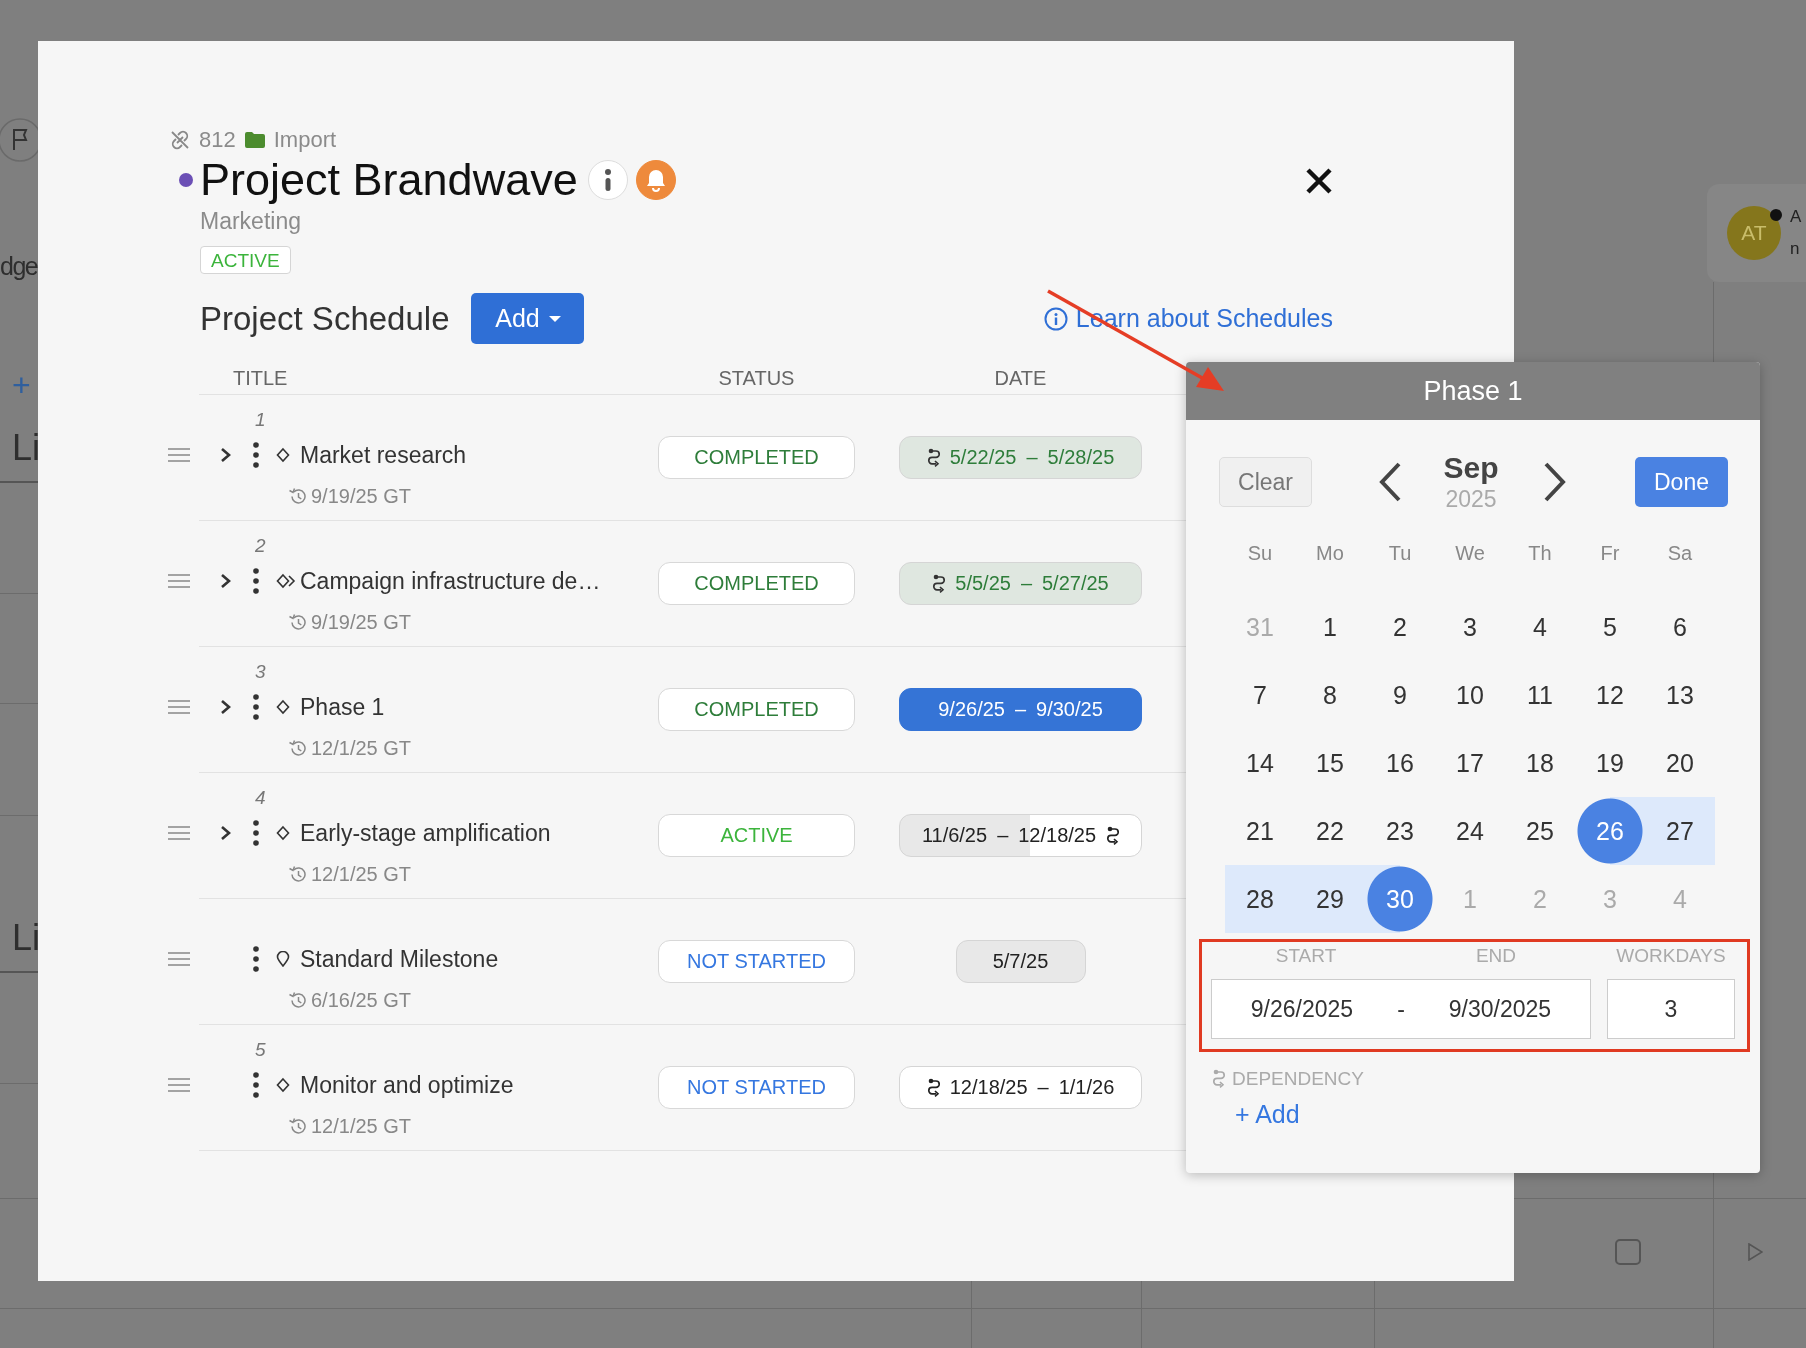 Image resolution: width=1806 pixels, height=1348 pixels. I want to click on calendar-day: 12, so click(1610, 695).